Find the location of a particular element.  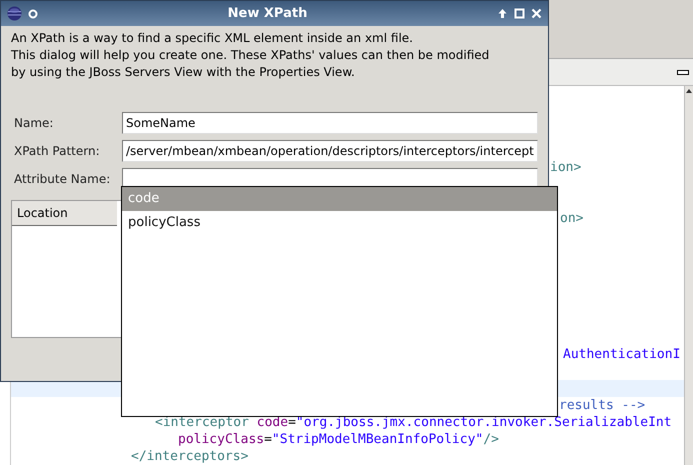

minimize-icon is located at coordinates (683, 72).